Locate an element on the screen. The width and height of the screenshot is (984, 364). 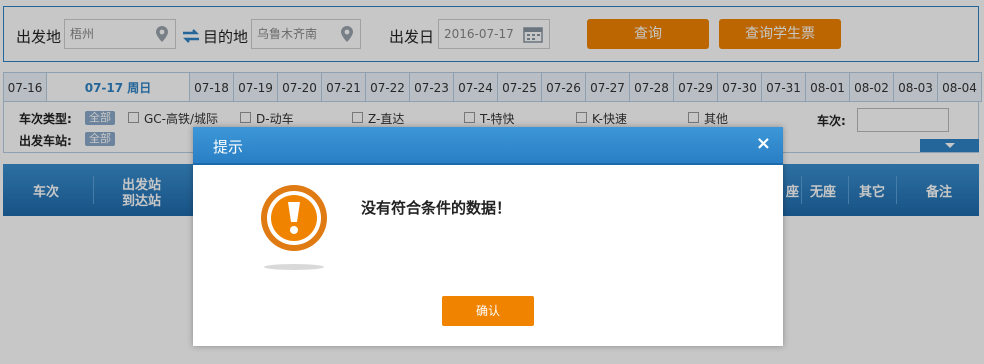
confirm-button: 确认 is located at coordinates (488, 311).